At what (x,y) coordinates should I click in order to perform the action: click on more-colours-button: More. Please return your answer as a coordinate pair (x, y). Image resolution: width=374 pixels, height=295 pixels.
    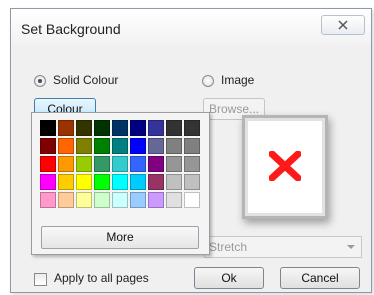
    Looking at the image, I should click on (120, 237).